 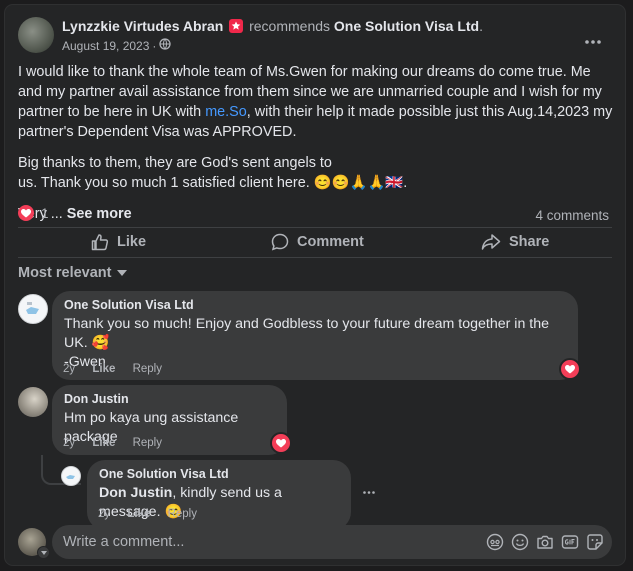 I want to click on reply-meta: 2y Like Reply, so click(x=154, y=514).